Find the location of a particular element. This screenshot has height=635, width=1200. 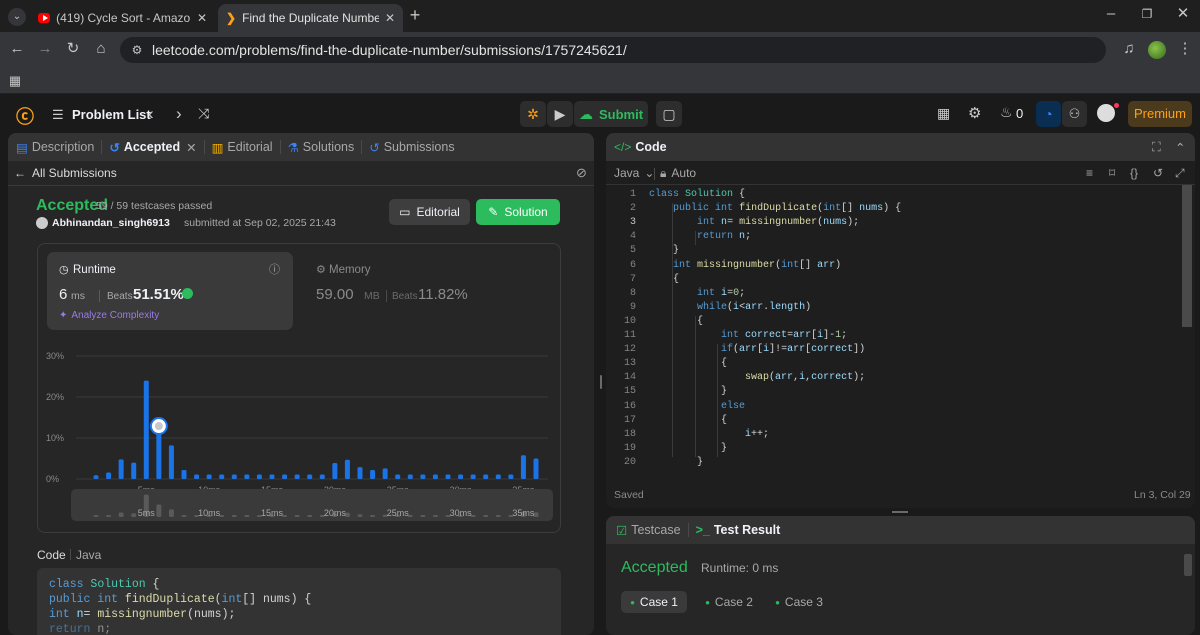

tab-description: ▤ Description is located at coordinates (54, 147).